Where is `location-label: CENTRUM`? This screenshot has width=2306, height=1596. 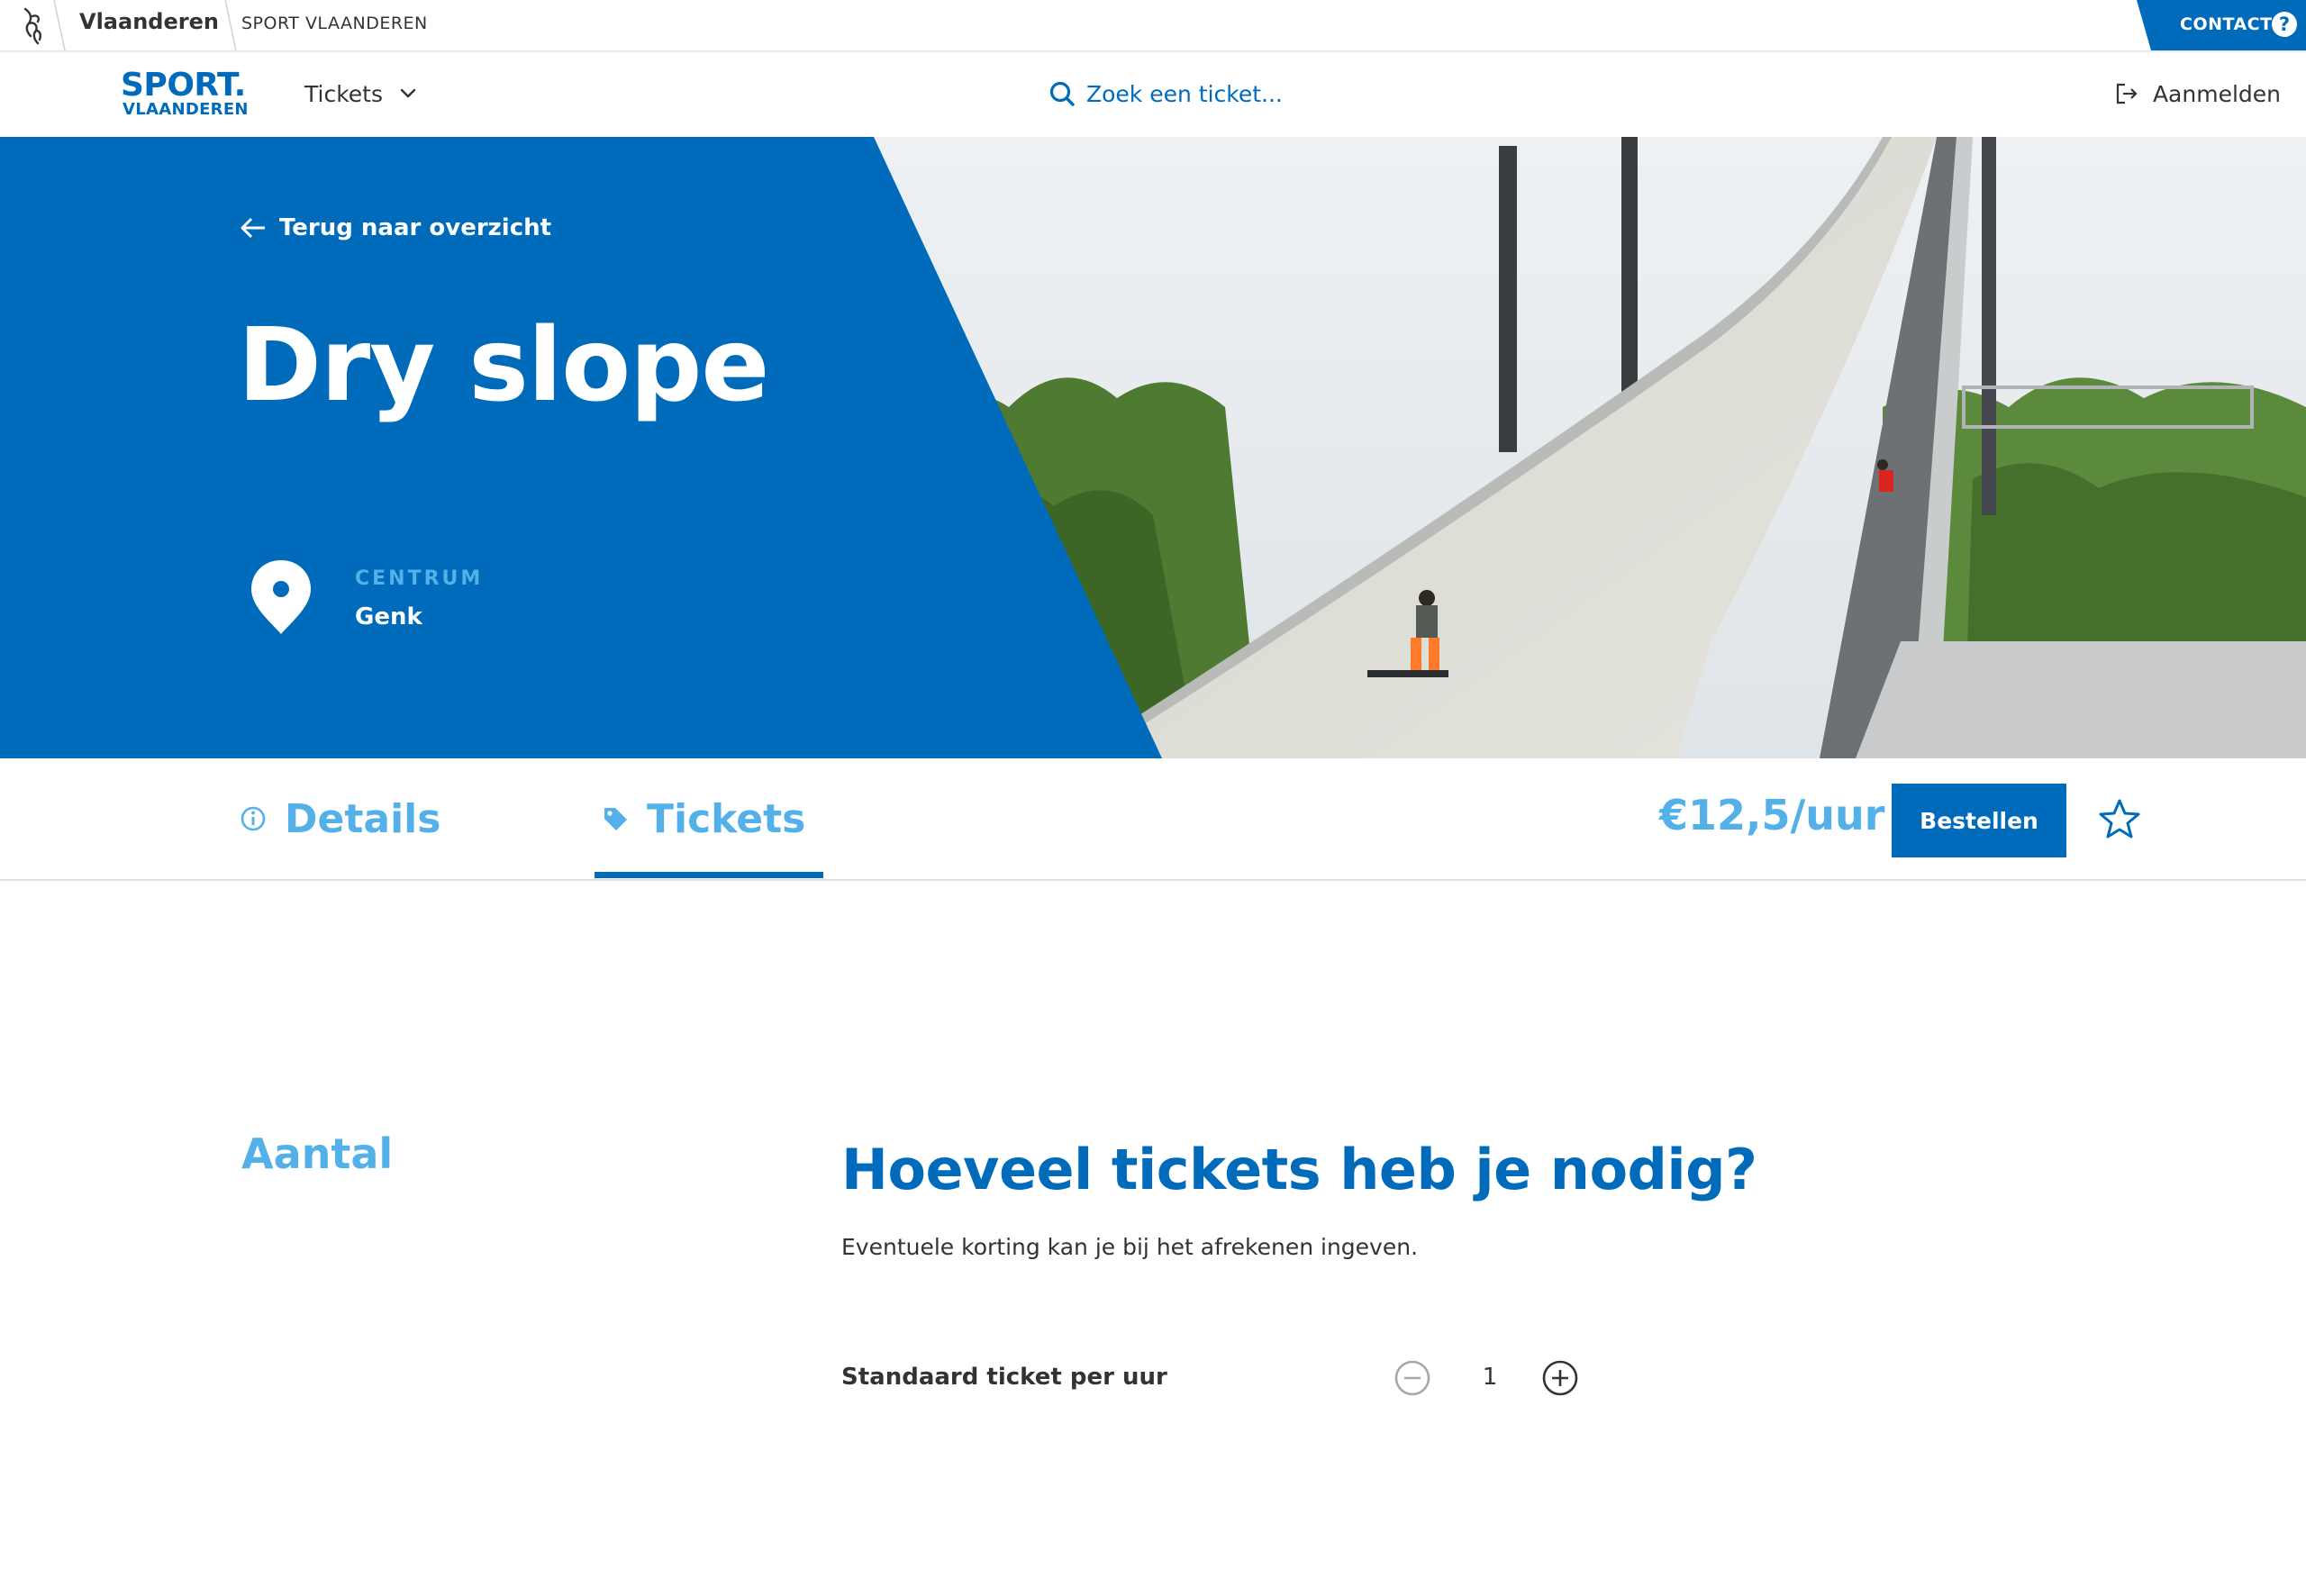
location-label: CENTRUM is located at coordinates (419, 578).